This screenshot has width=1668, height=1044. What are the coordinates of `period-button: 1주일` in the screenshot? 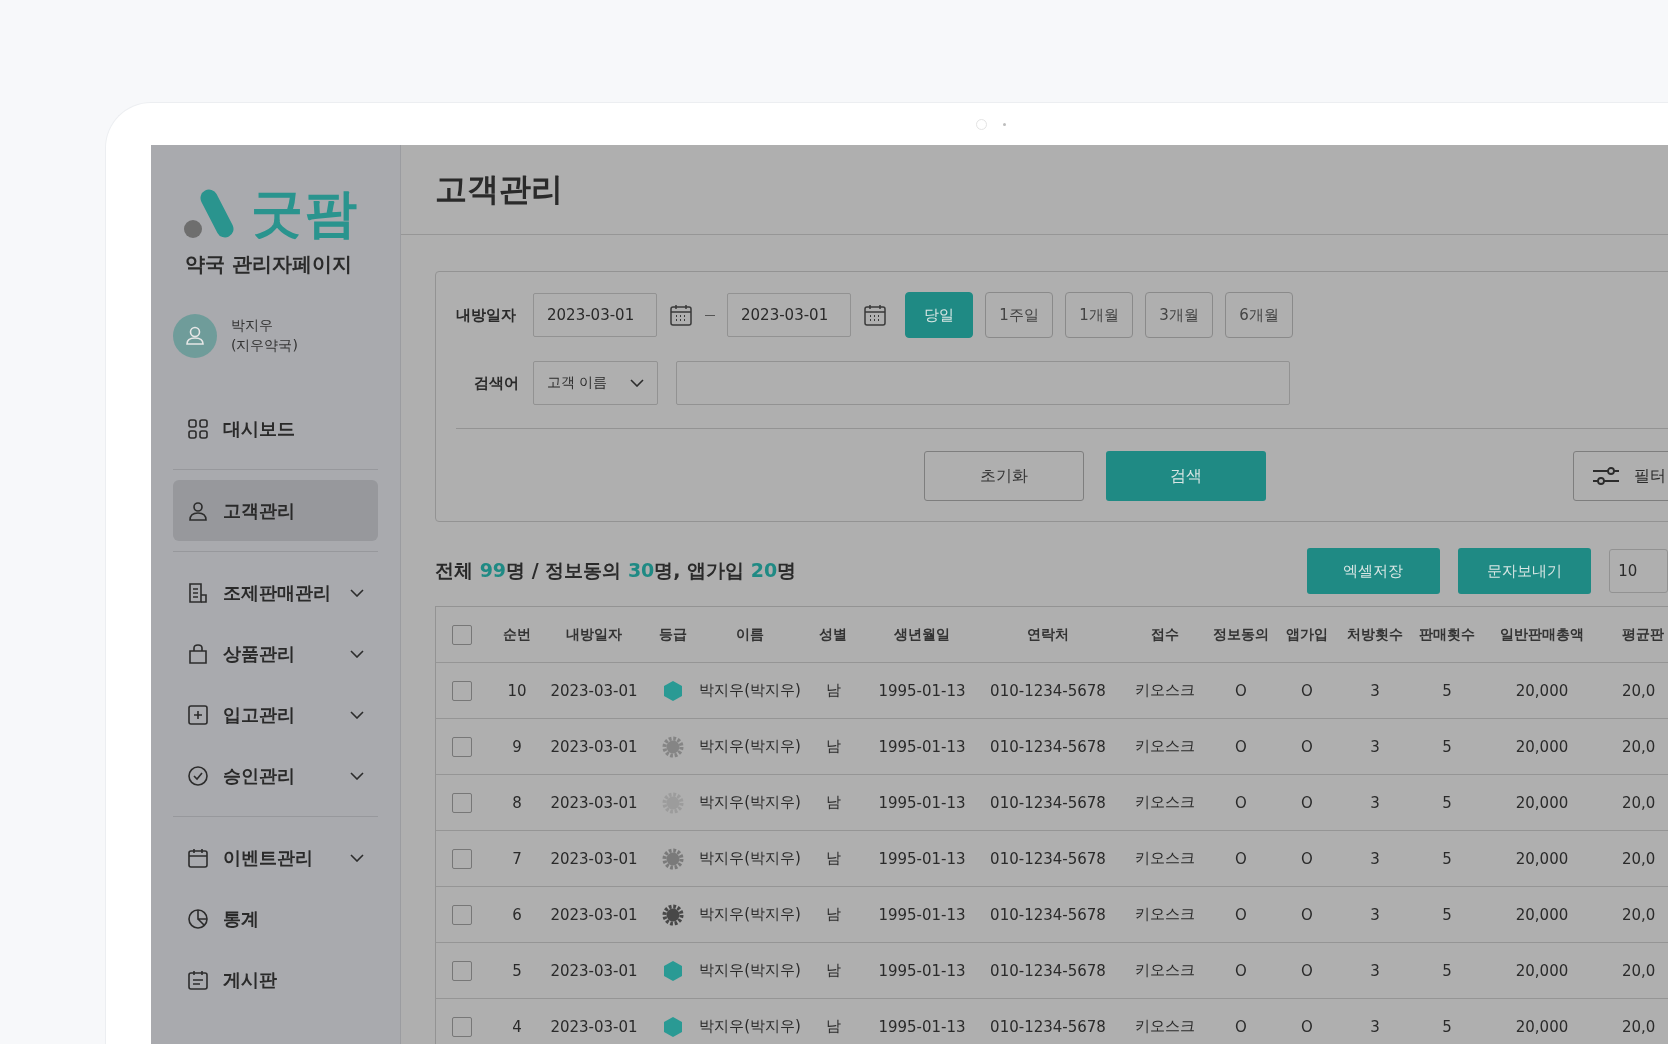 It's located at (1019, 315).